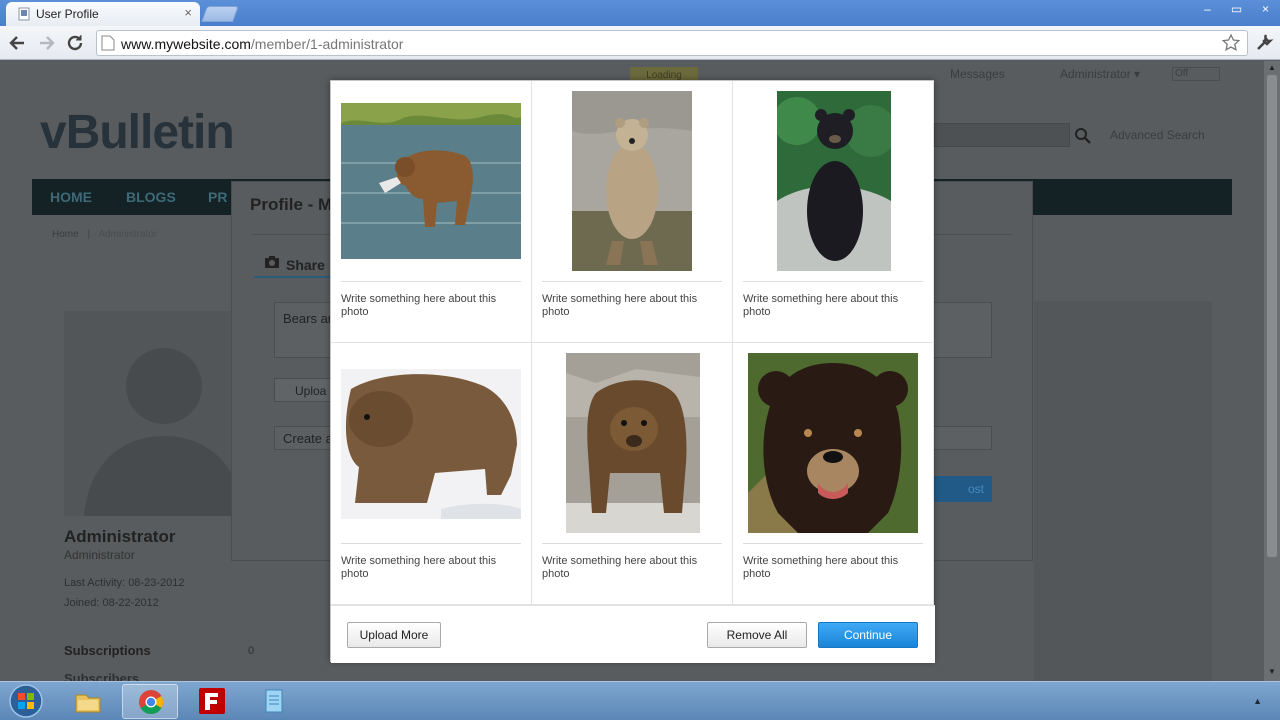  Describe the element at coordinates (1272, 67) in the screenshot. I see `scroll-up-icon: ▲` at that location.